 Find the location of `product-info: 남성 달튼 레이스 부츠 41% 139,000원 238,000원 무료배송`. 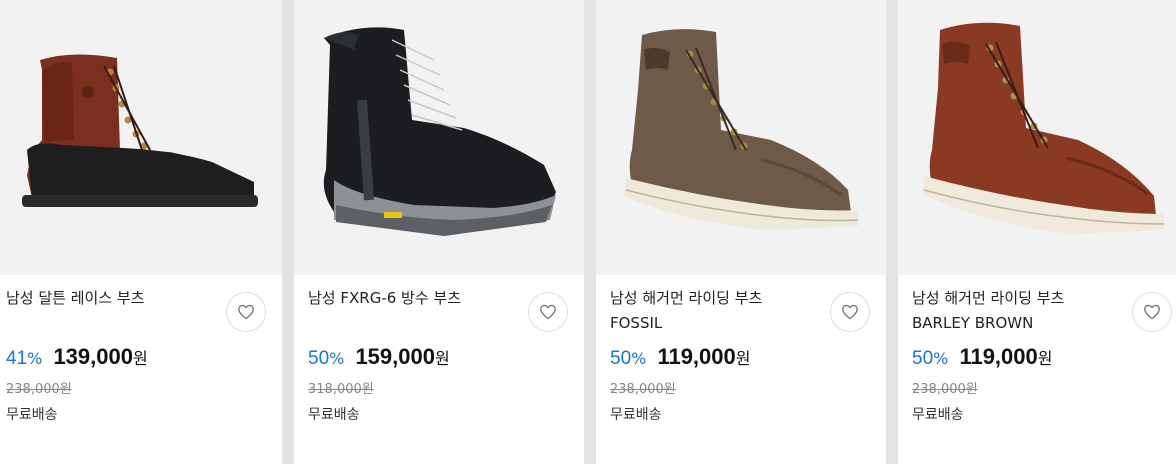

product-info: 남성 달튼 레이스 부츠 41% 139,000원 238,000원 무료배송 is located at coordinates (106, 354).